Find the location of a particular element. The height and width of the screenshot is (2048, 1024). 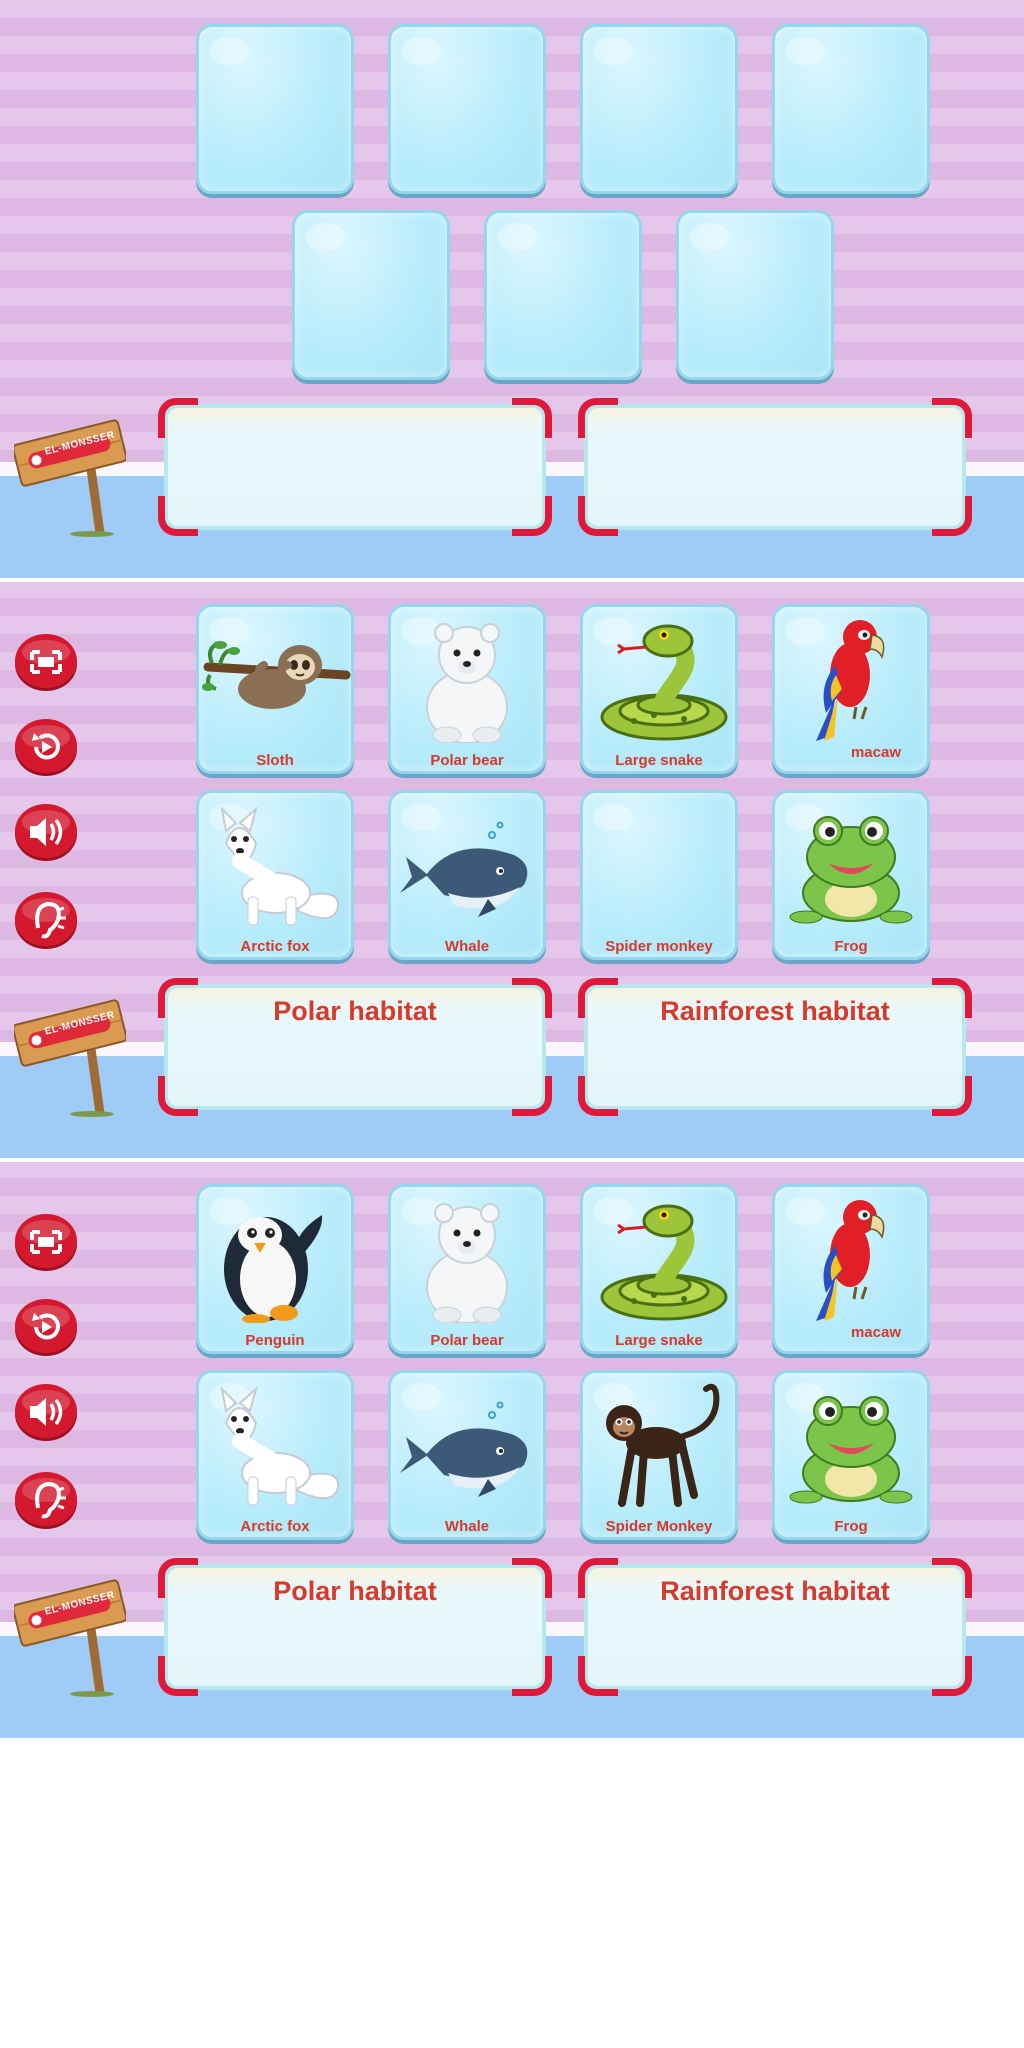

screen-separator is located at coordinates (512, 1160).